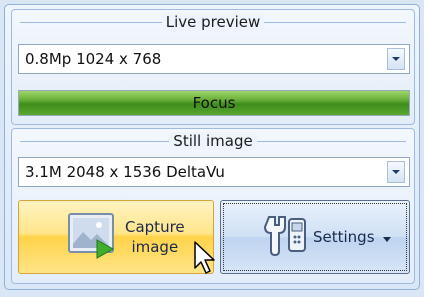  I want to click on focus-label: Focus, so click(214, 103).